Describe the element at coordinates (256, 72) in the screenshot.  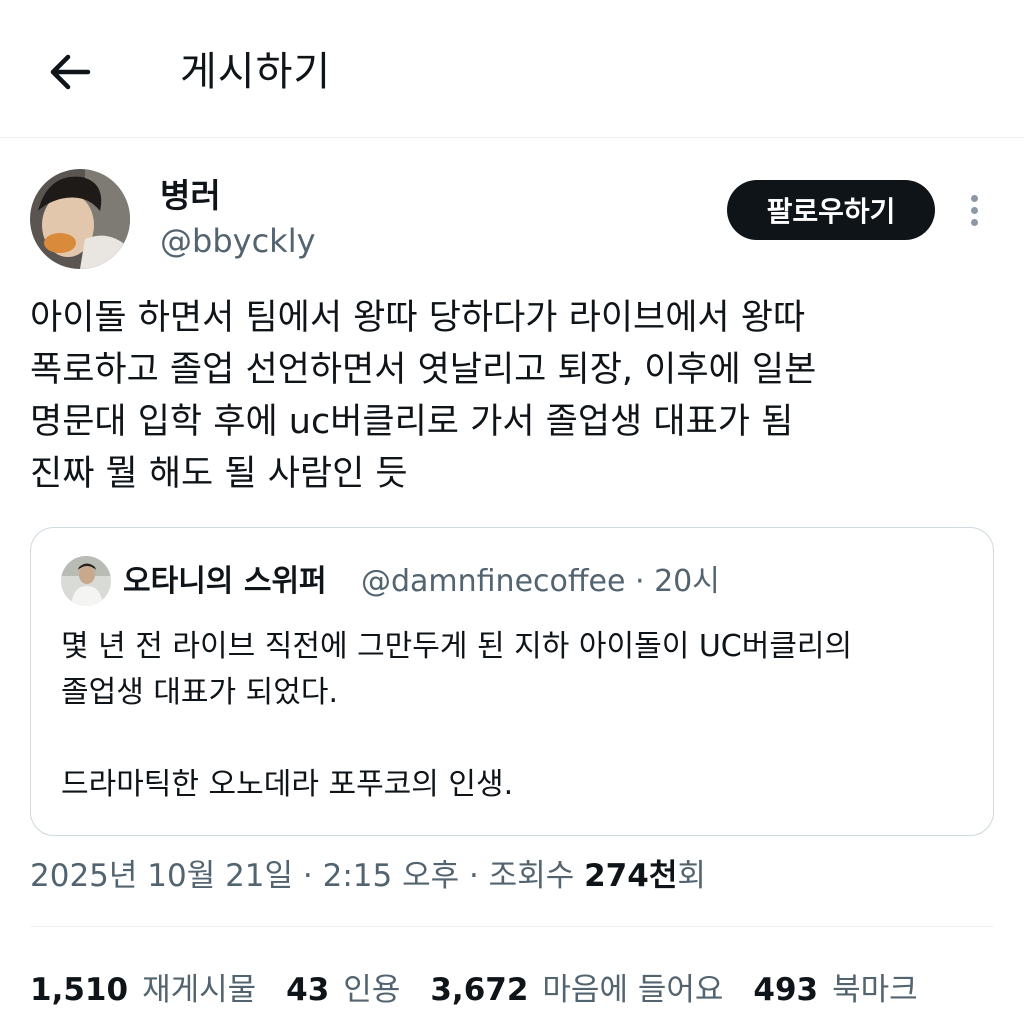
I see `page-title: 게시하기` at that location.